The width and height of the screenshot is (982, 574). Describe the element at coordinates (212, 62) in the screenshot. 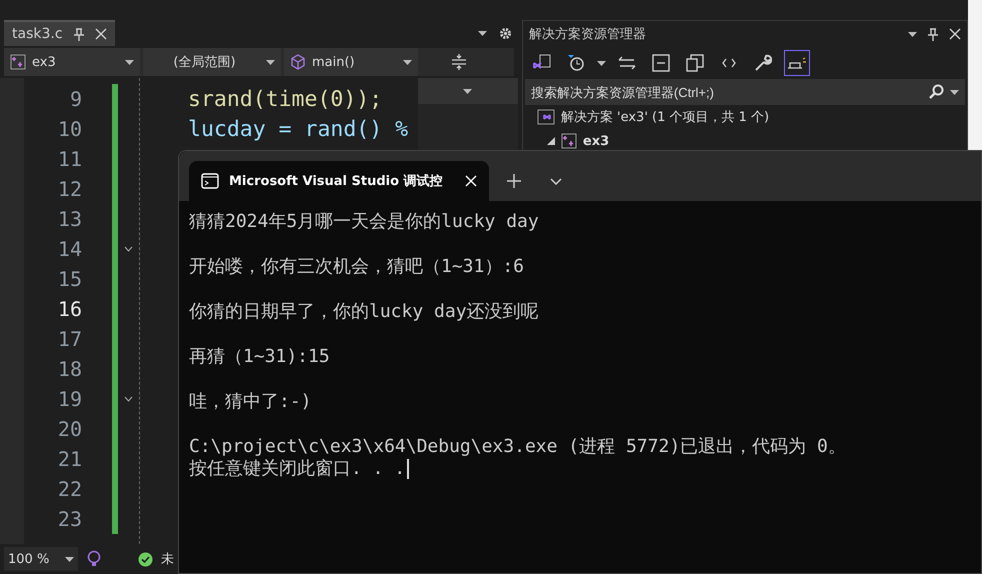

I see `scope-dropdown: (全局范围)` at that location.